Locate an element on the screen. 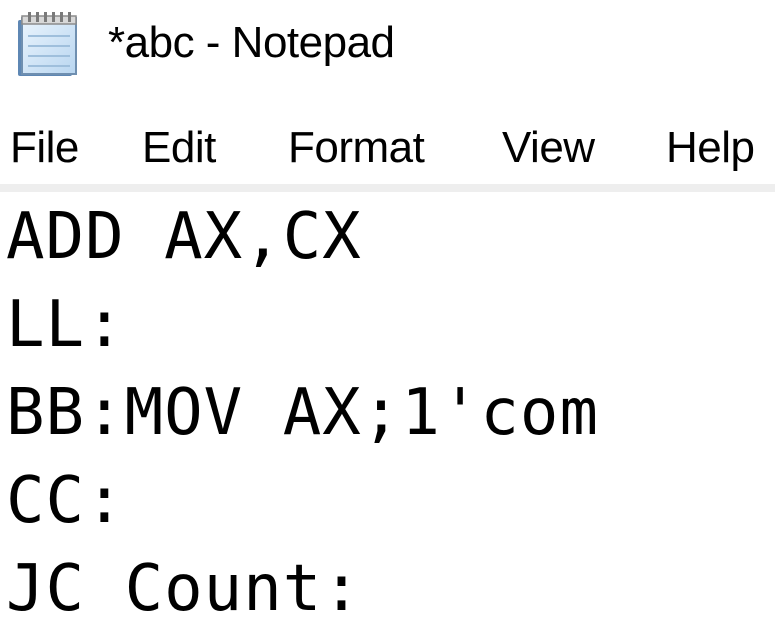  editor-line: ADD AX,CX is located at coordinates (184, 237).